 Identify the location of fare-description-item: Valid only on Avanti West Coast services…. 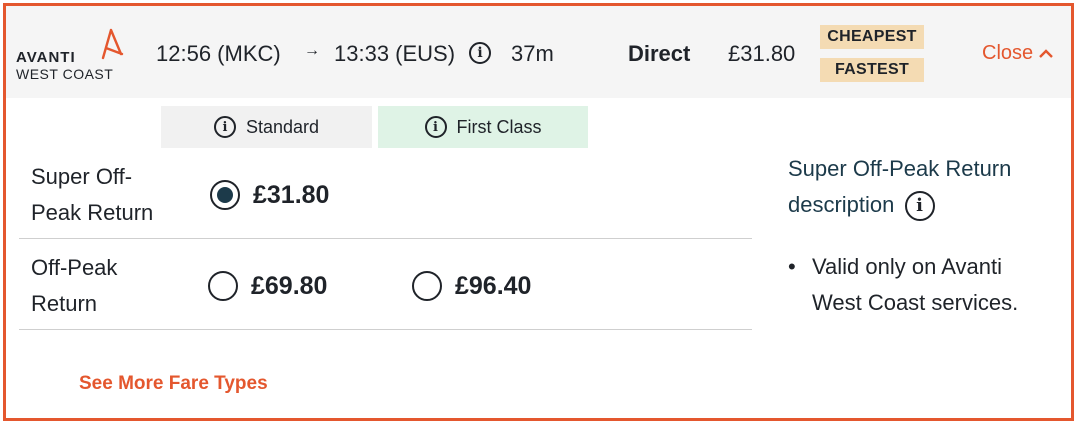
(915, 284).